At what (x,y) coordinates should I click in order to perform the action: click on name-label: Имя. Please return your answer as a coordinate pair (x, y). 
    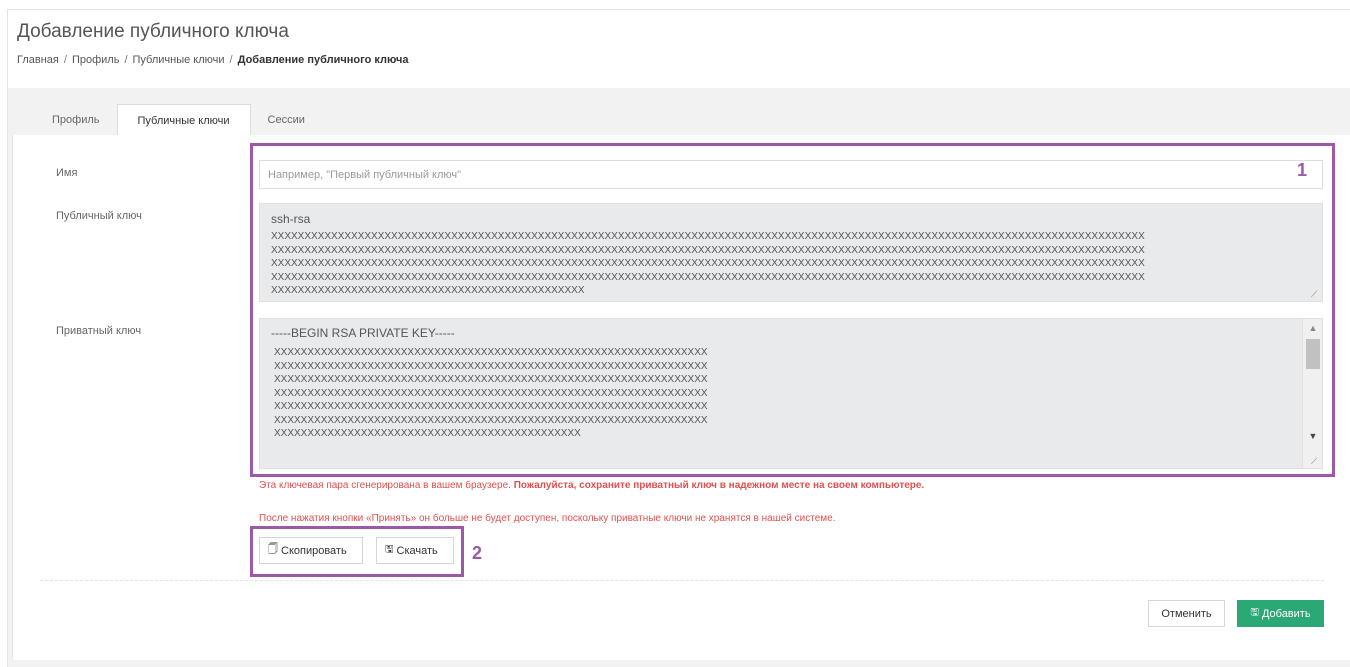
    Looking at the image, I should click on (67, 173).